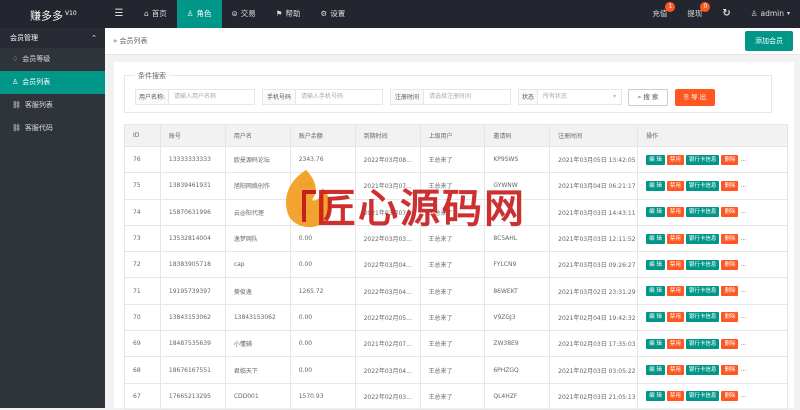 The image size is (800, 410). What do you see at coordinates (52, 38) in the screenshot?
I see `sidebar-group-member: 会员管理 ⌃` at bounding box center [52, 38].